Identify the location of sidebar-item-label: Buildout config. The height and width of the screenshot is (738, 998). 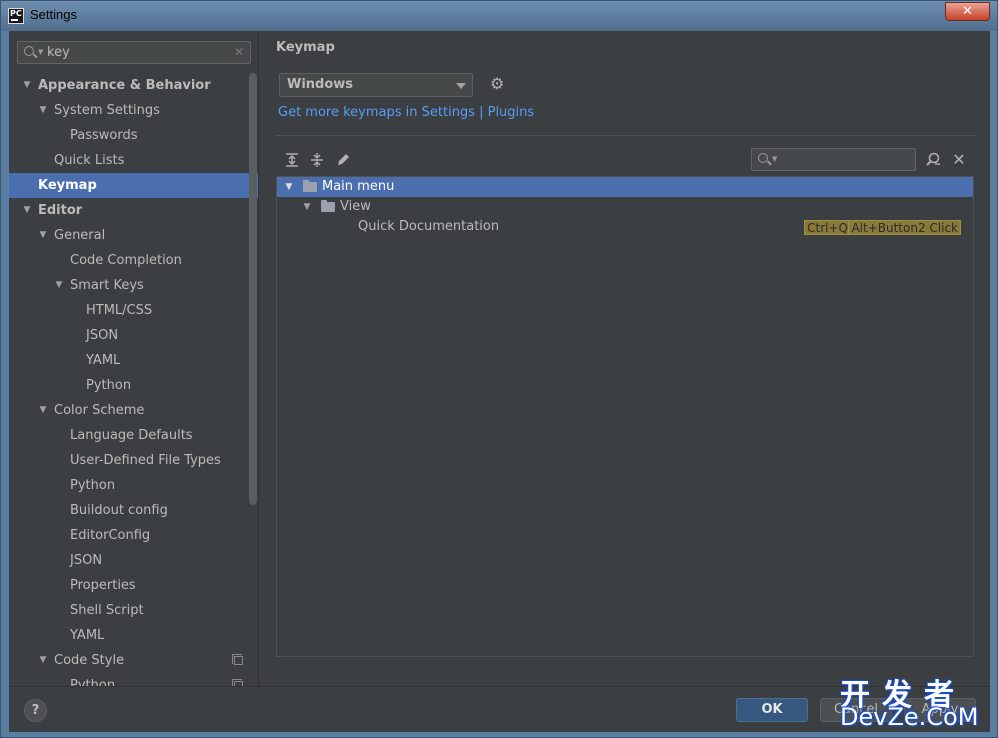
(119, 510).